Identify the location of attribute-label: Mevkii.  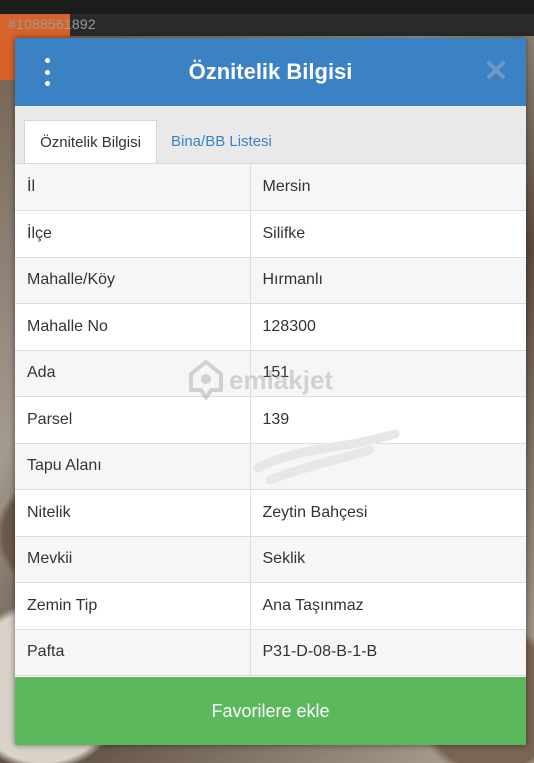
(133, 559).